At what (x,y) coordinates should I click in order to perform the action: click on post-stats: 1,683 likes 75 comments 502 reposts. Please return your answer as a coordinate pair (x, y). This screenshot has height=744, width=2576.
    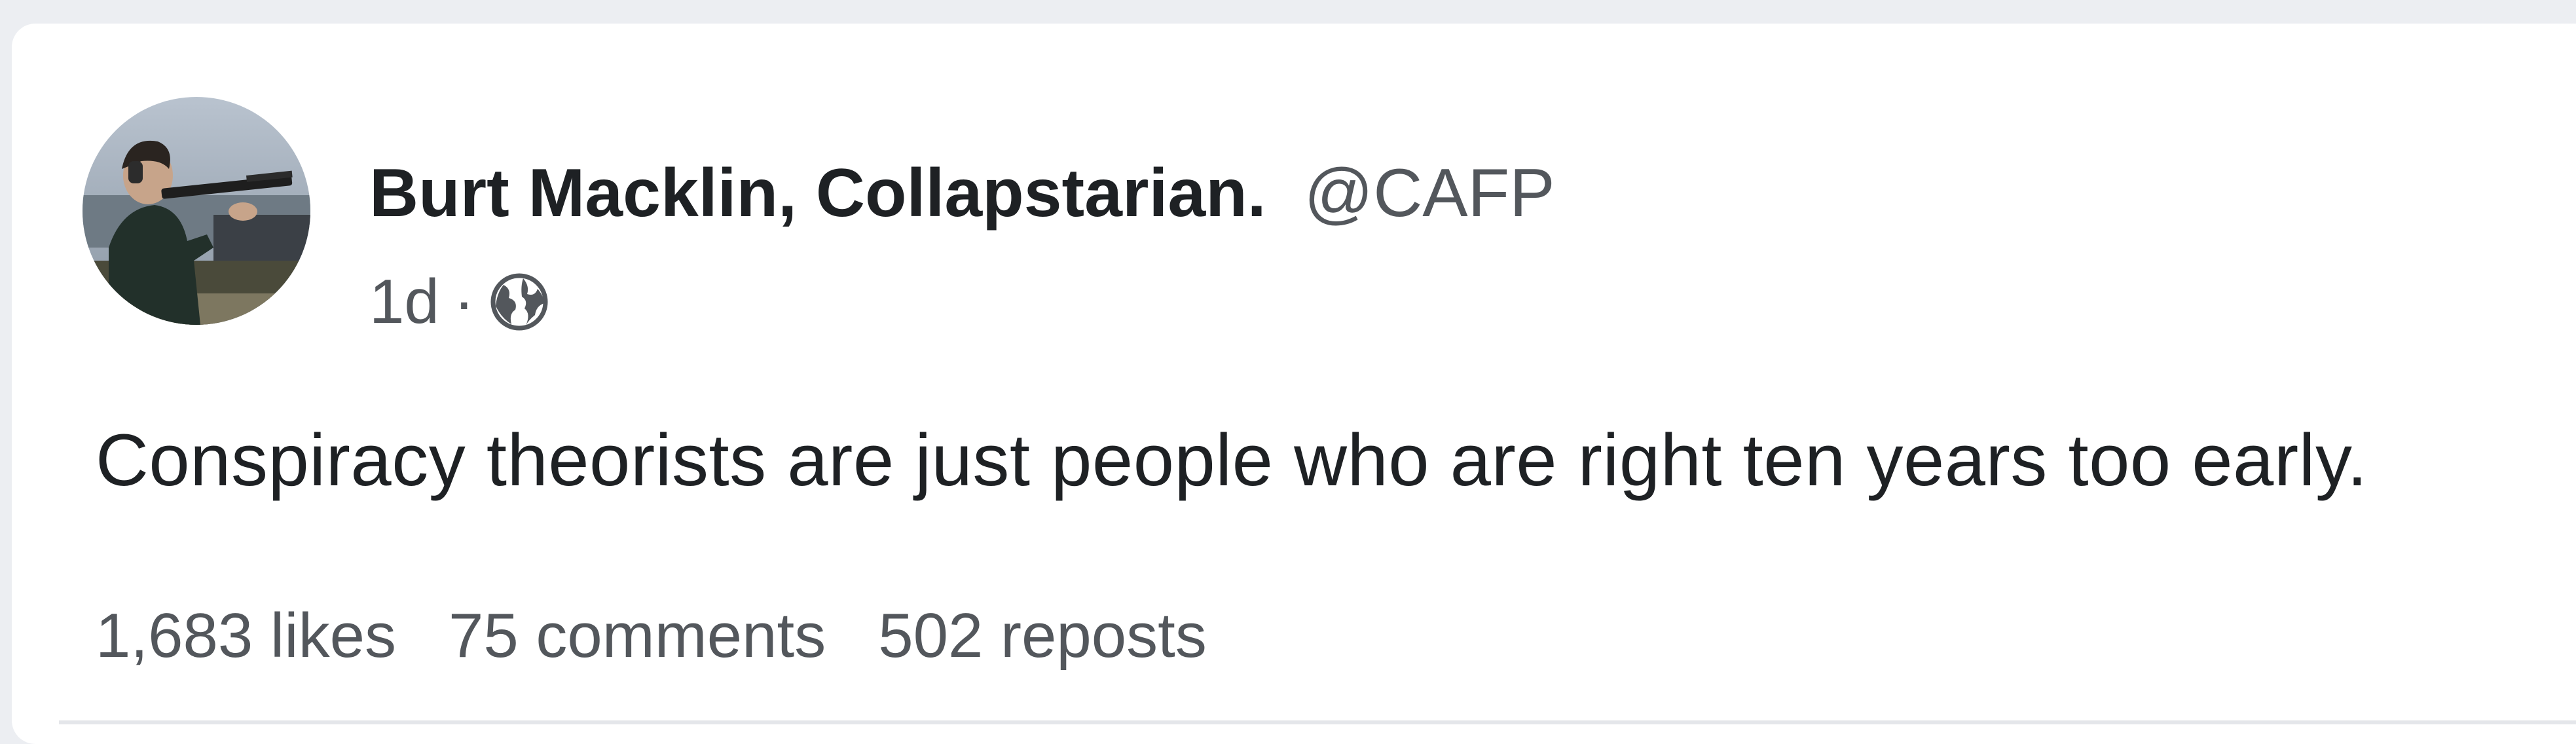
    Looking at the image, I should click on (677, 636).